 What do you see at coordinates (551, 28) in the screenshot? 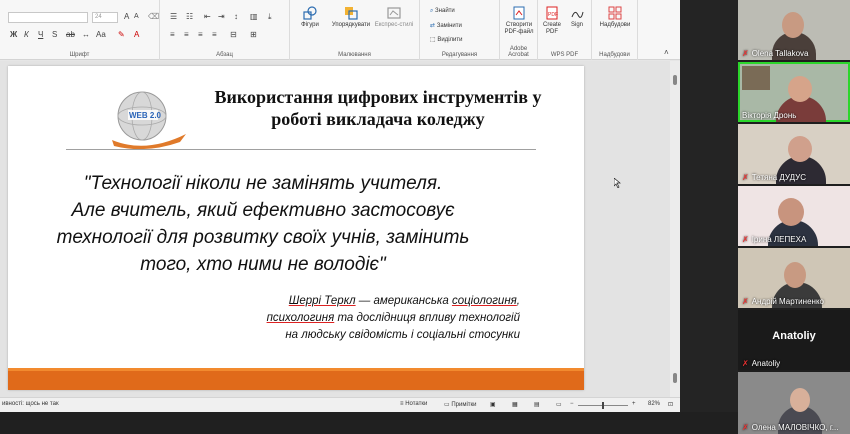
I see `create-pdf-wps-label: Create PDF` at bounding box center [551, 28].